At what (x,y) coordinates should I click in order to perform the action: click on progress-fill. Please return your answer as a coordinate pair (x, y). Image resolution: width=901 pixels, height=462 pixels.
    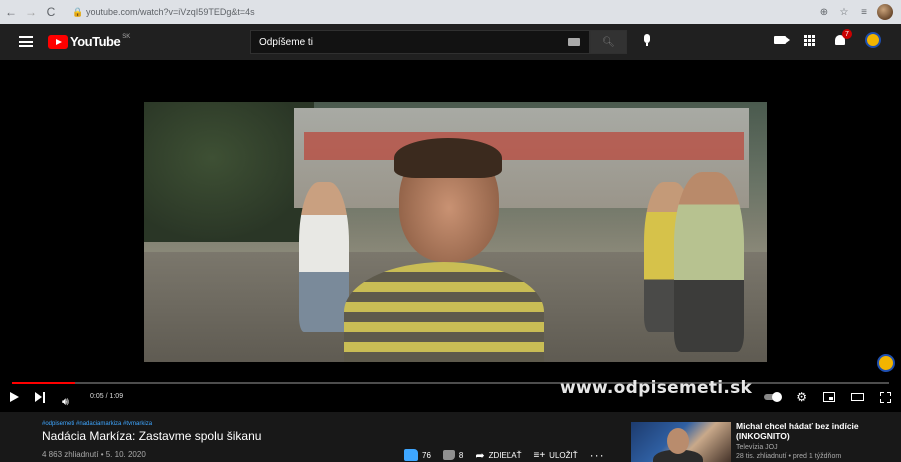
    Looking at the image, I should click on (44, 383).